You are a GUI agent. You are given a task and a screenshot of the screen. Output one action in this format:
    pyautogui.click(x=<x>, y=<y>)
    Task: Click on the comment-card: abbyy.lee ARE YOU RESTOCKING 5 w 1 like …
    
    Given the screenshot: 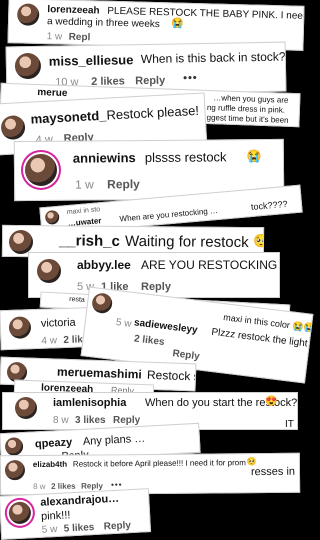 What is the action you would take?
    pyautogui.click(x=154, y=275)
    